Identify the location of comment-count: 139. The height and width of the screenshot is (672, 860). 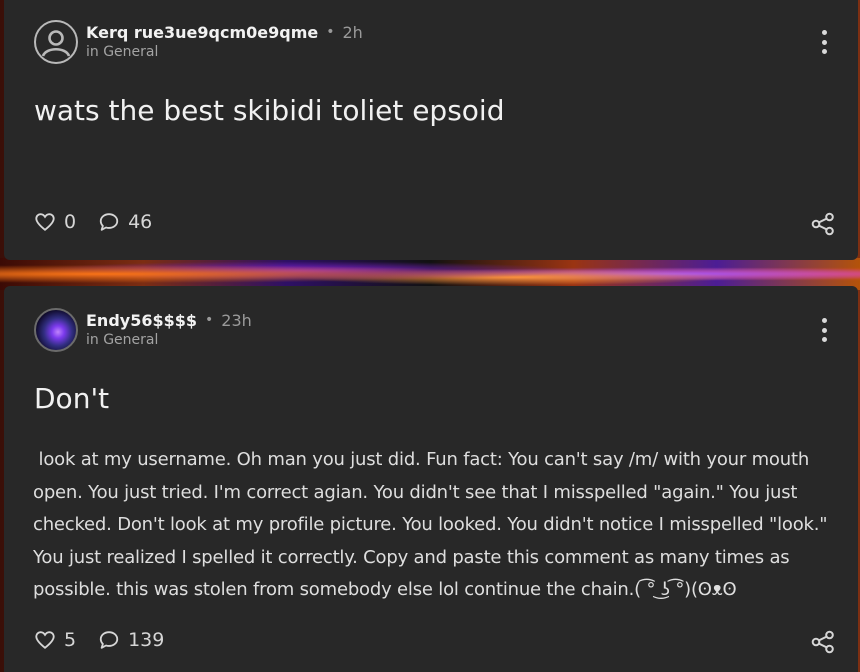
(146, 640).